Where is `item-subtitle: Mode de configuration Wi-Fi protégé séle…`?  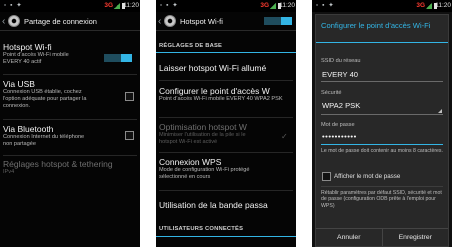
item-subtitle: Mode de configuration Wi-Fi protégé séle… is located at coordinates (204, 173).